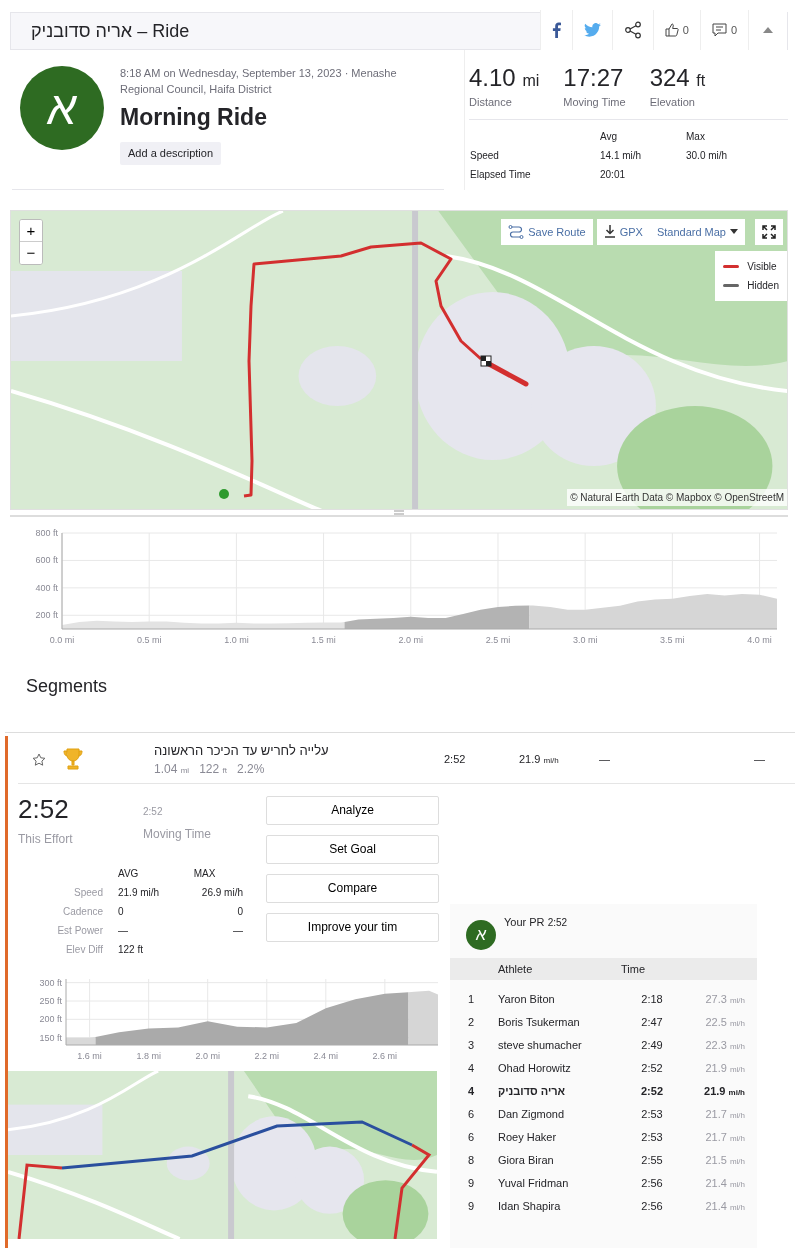 Image resolution: width=800 pixels, height=1251 pixels. What do you see at coordinates (609, 137) in the screenshot?
I see `column-header: Avg` at bounding box center [609, 137].